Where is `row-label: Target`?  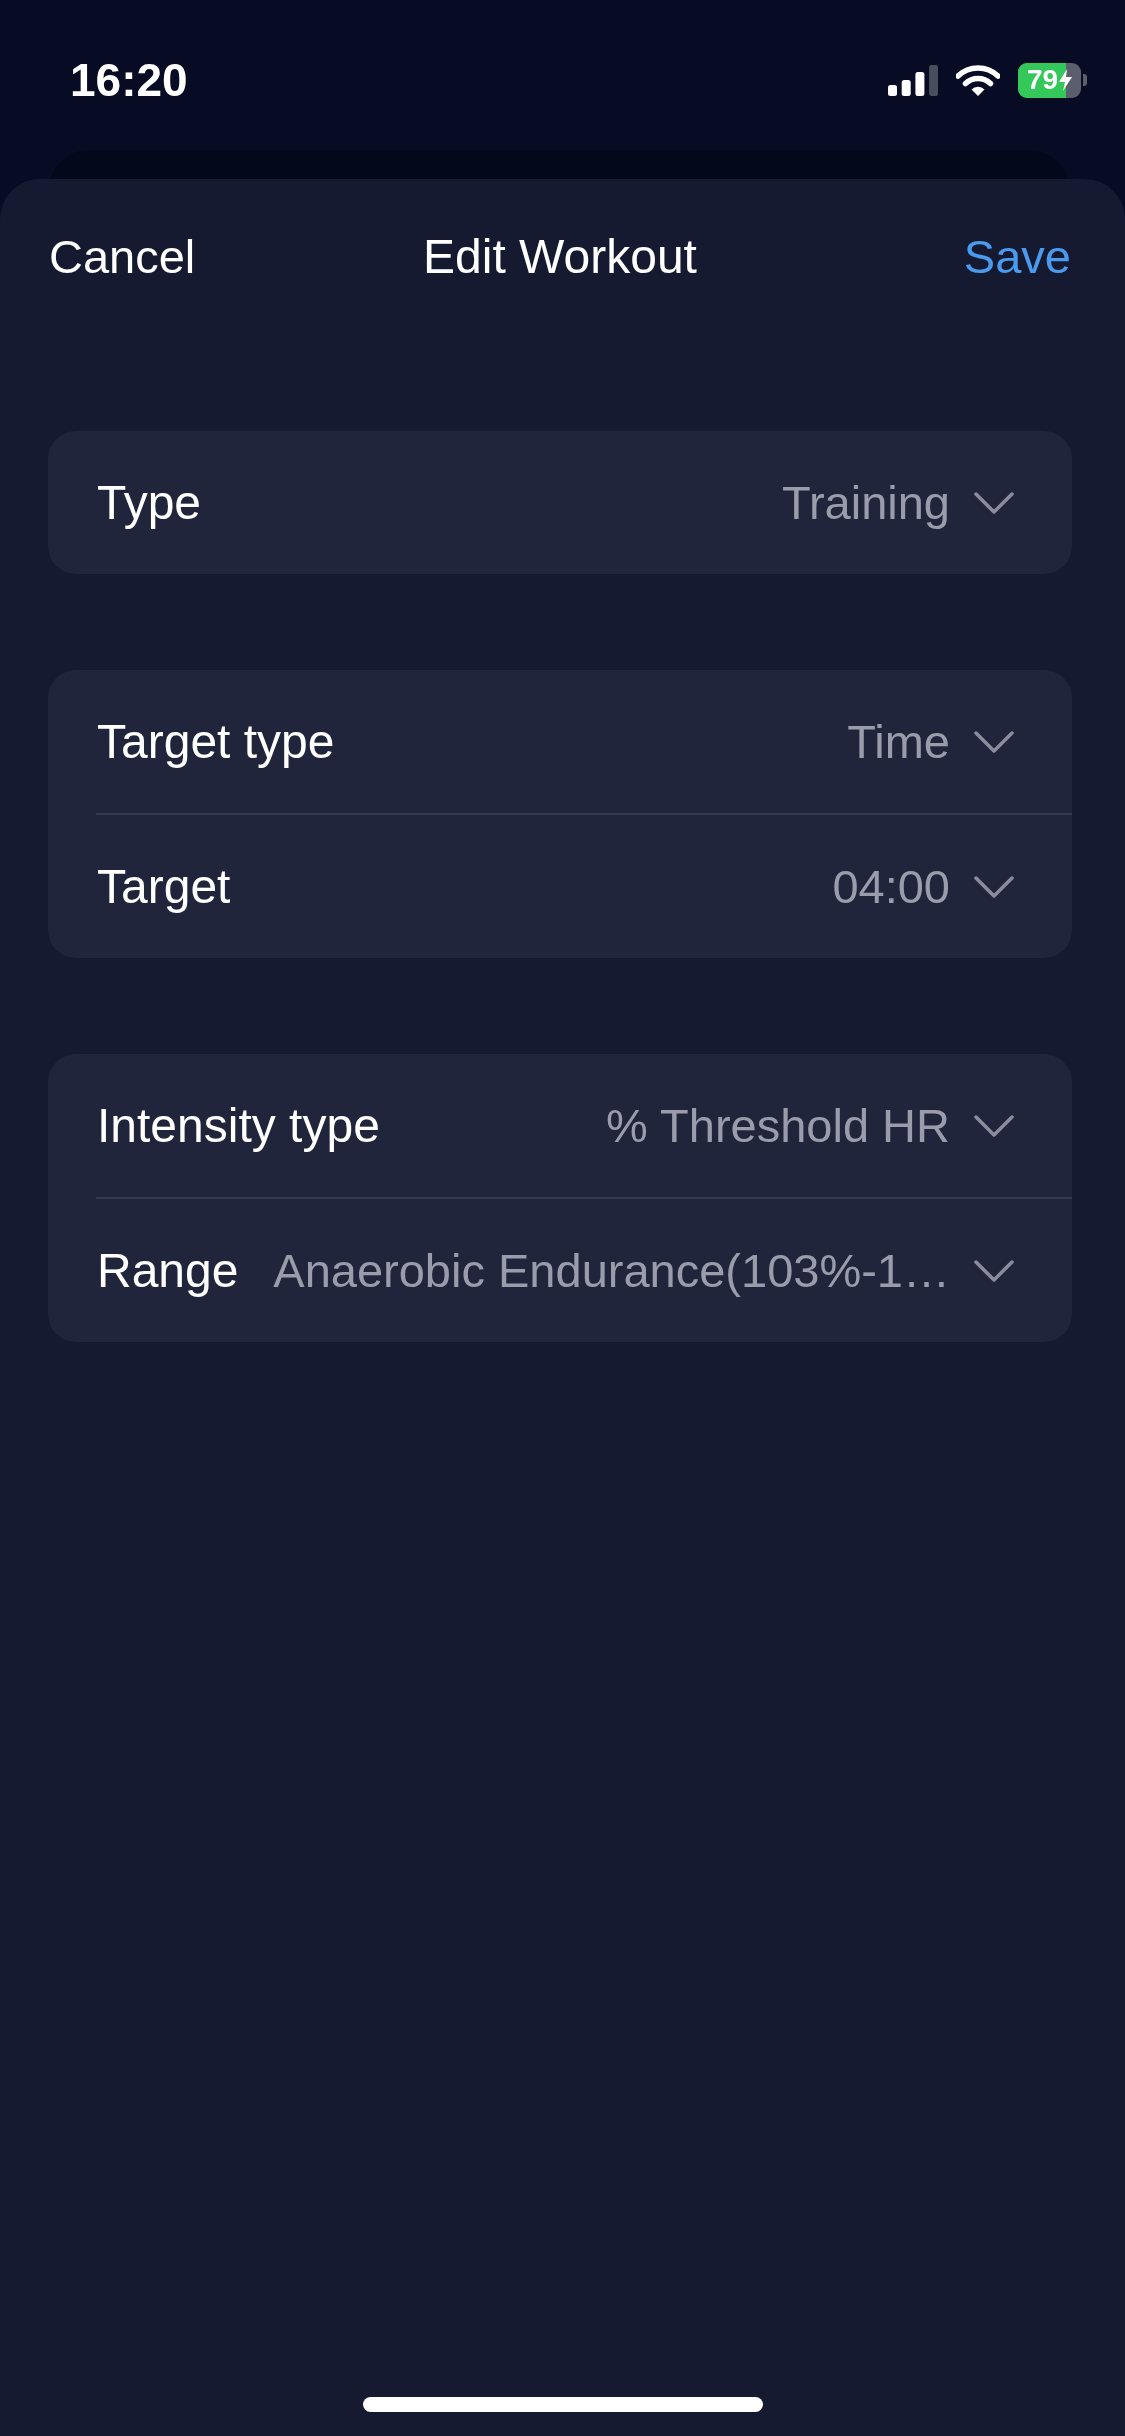 row-label: Target is located at coordinates (164, 886).